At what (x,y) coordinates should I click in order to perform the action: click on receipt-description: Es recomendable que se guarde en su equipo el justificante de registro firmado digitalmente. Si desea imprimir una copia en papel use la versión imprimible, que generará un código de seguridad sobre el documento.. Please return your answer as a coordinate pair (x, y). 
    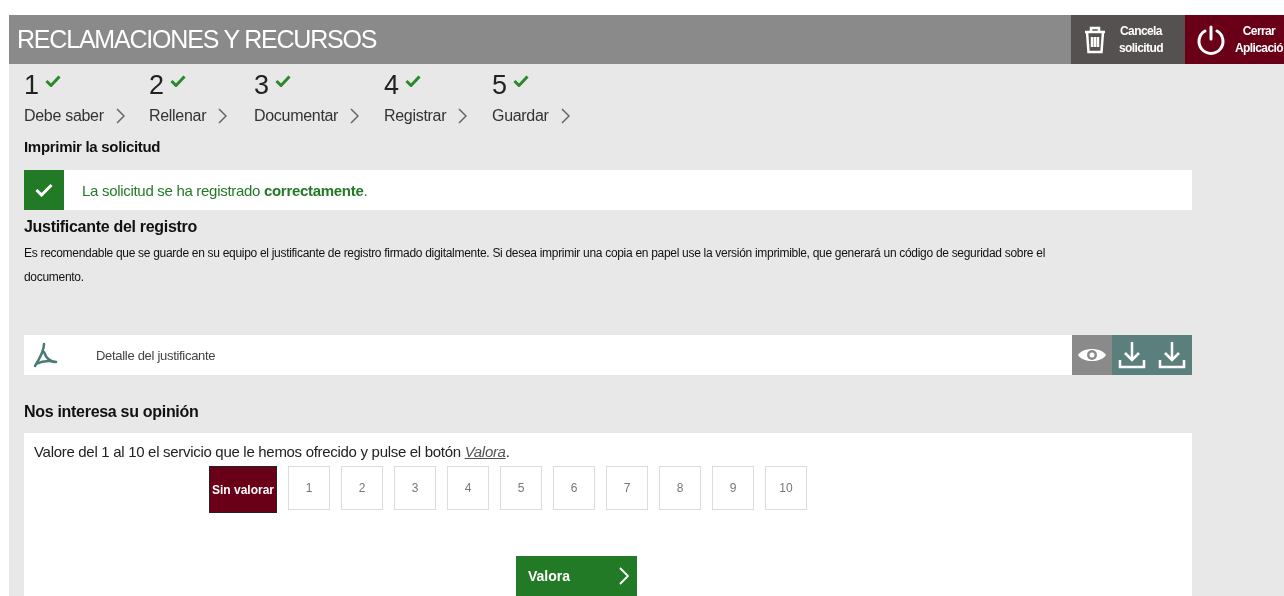
    Looking at the image, I should click on (535, 265).